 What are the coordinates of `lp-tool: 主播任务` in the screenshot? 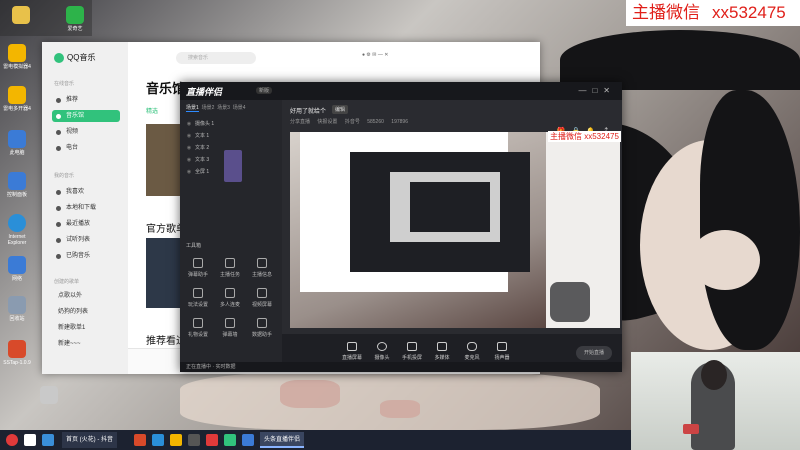 It's located at (230, 268).